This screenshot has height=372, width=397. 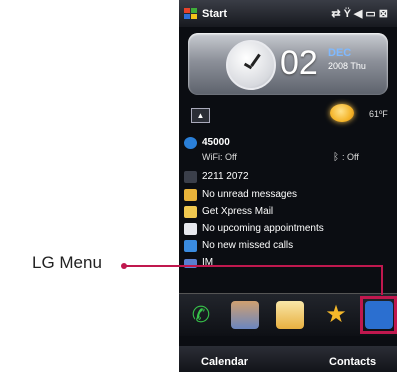 What do you see at coordinates (288, 144) in the screenshot?
I see `list-item: 45000` at bounding box center [288, 144].